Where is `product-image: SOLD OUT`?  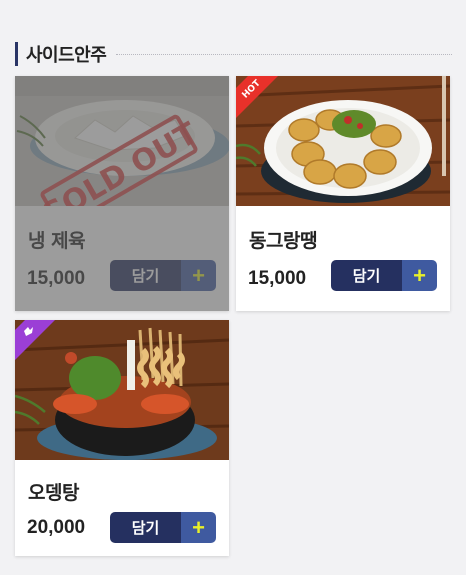
product-image: SOLD OUT is located at coordinates (122, 141).